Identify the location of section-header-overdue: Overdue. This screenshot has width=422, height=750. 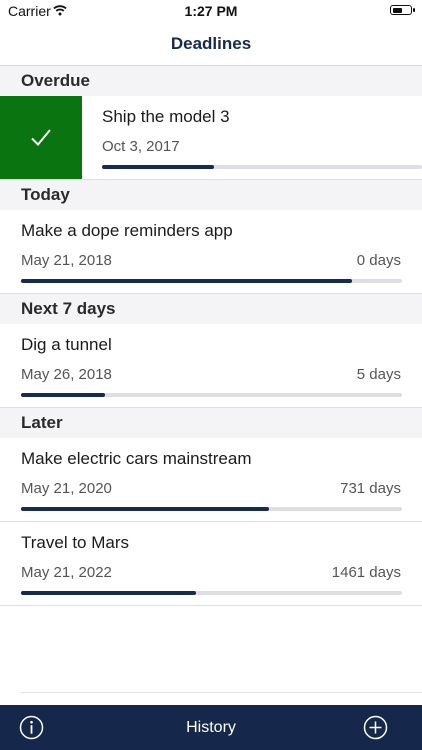
(211, 81).